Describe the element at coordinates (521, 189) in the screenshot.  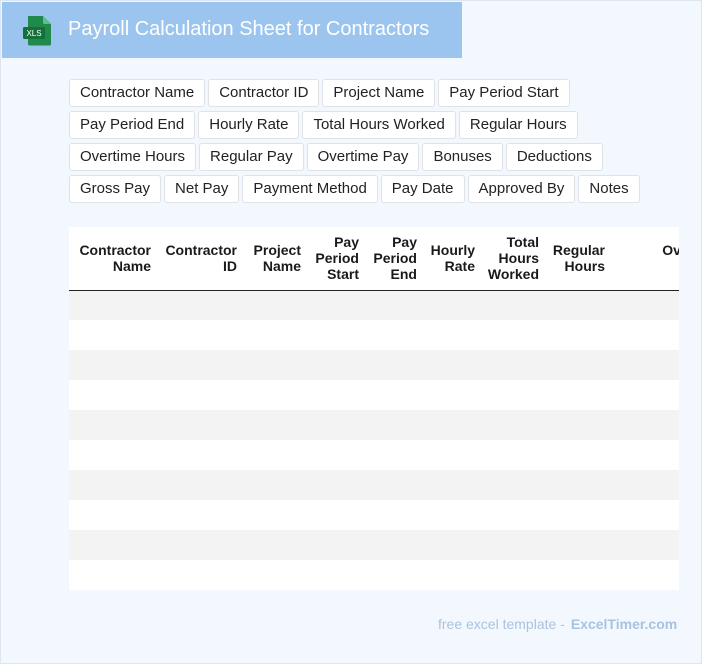
I see `field-chip: Approved By` at that location.